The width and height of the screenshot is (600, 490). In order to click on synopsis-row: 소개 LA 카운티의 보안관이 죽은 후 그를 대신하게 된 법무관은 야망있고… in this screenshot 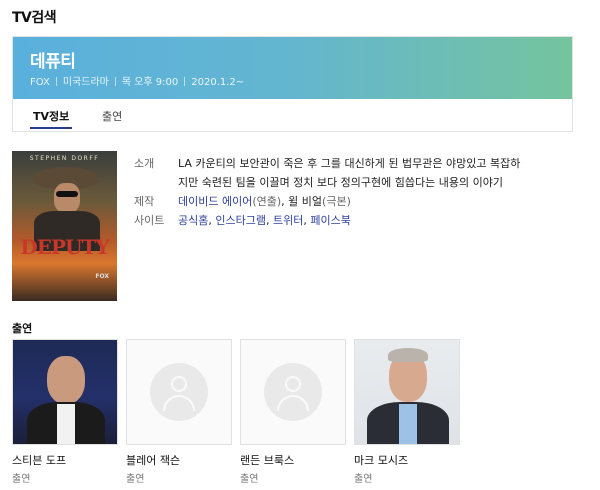, I will do `click(354, 173)`.